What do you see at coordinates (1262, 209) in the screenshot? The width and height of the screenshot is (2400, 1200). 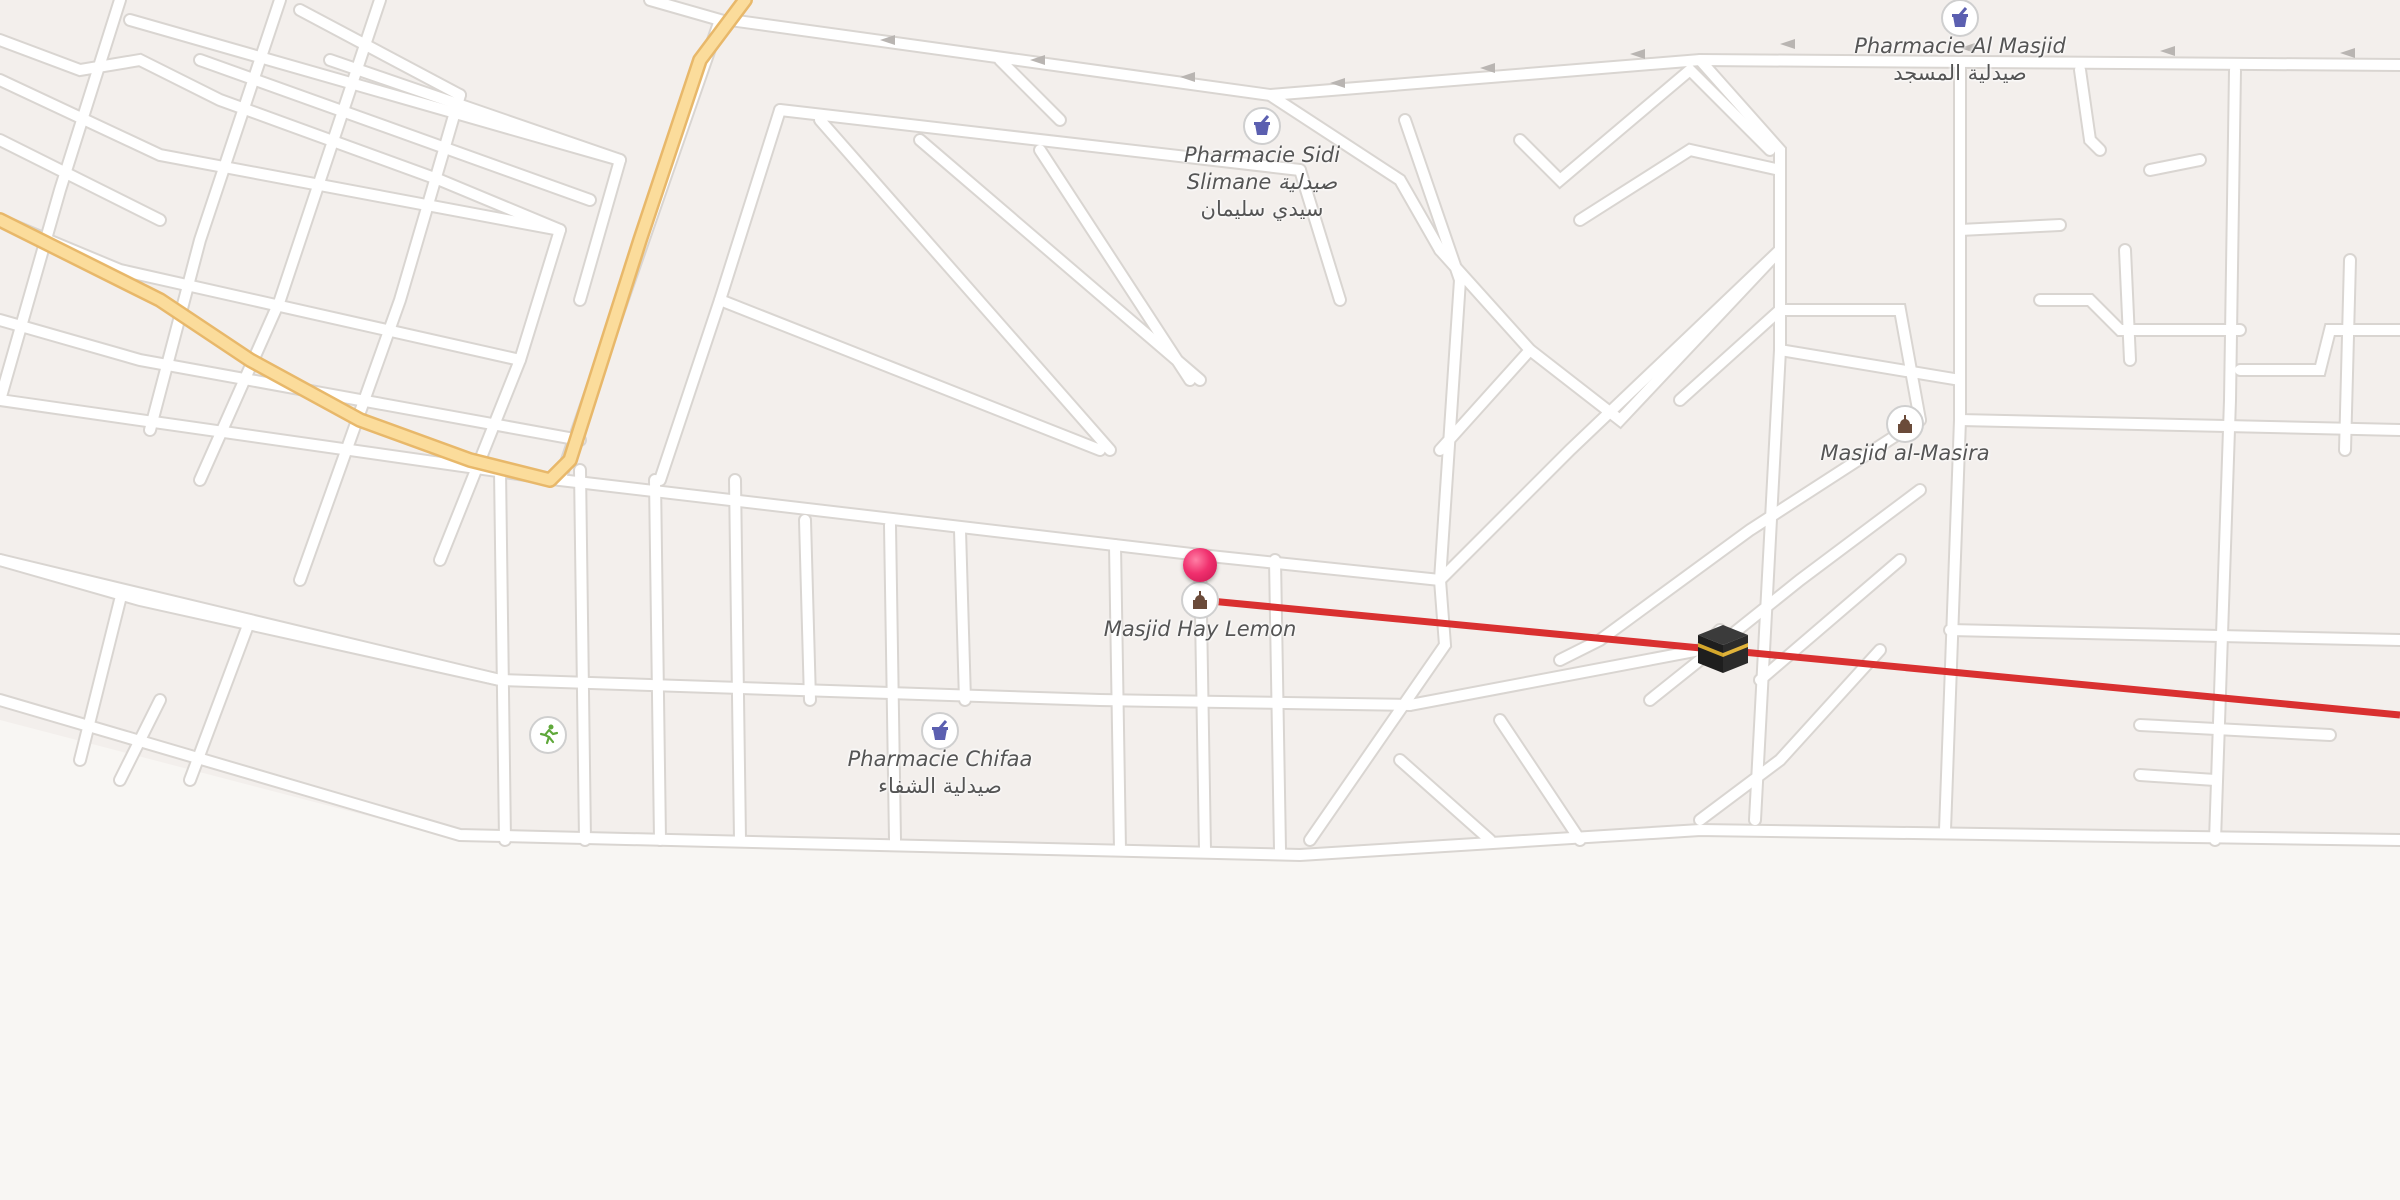 I see `place-name-arabic: سيدي سليمان` at bounding box center [1262, 209].